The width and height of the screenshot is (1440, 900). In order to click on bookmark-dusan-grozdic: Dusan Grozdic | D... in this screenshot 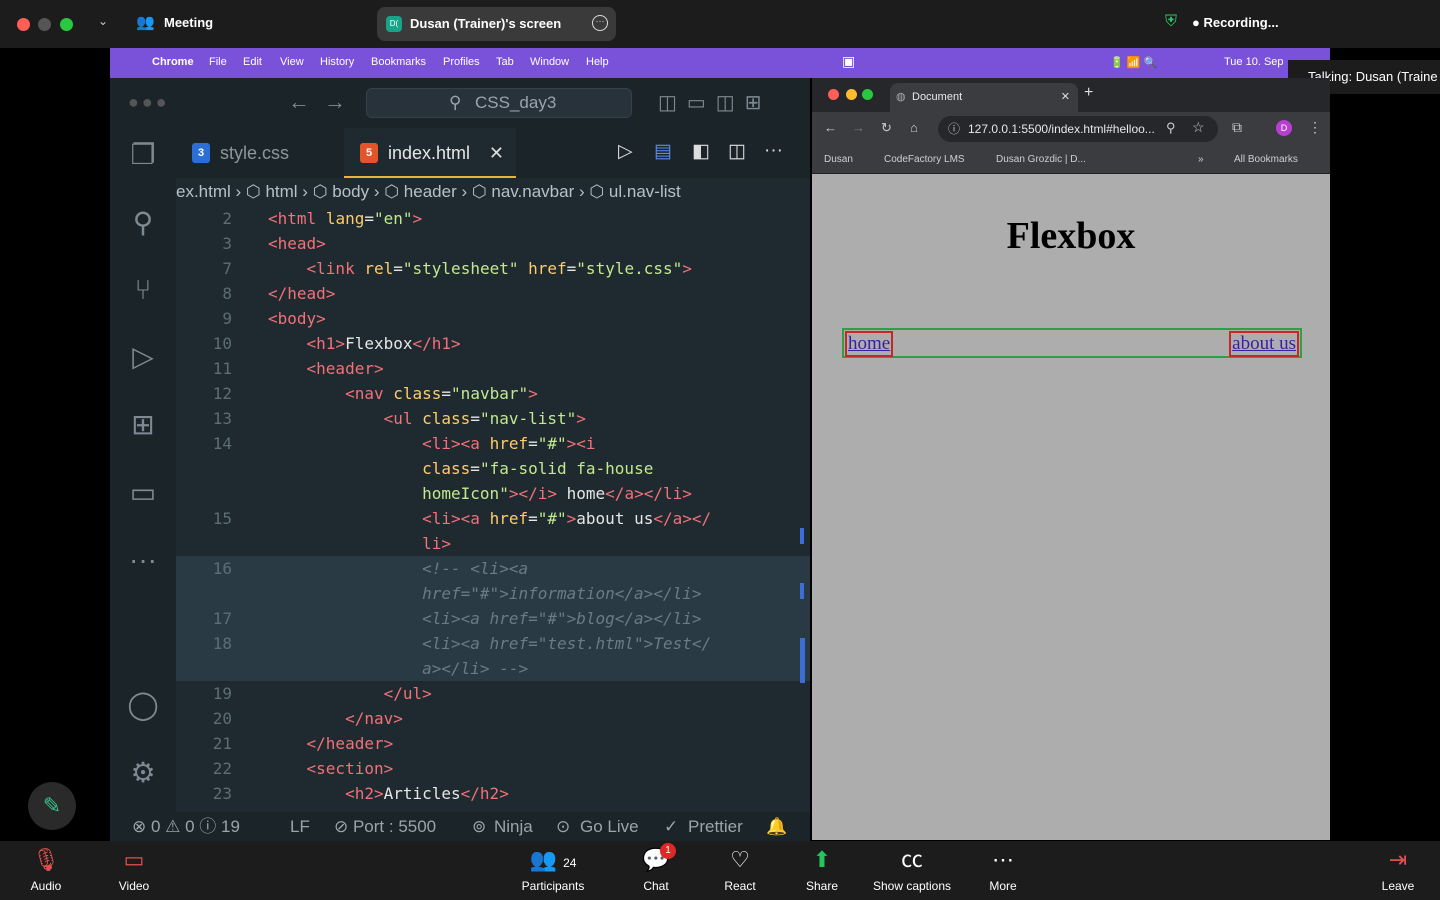, I will do `click(1041, 159)`.